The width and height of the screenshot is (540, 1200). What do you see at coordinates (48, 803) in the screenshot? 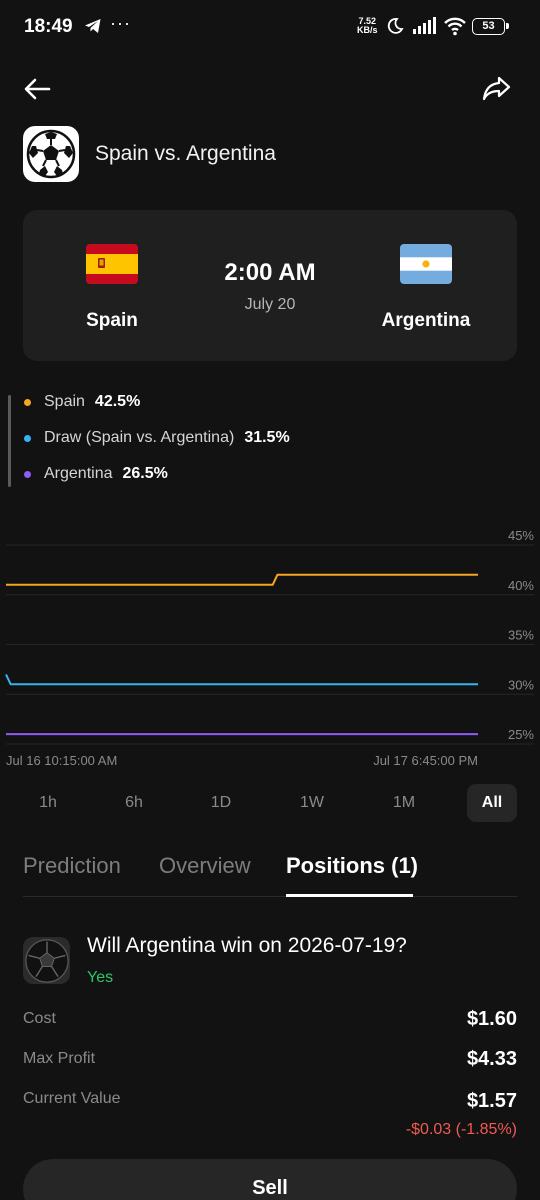
I see `range-1h: 1h` at bounding box center [48, 803].